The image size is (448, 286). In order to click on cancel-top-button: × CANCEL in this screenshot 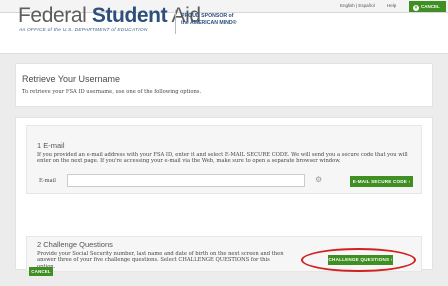, I will do `click(427, 6)`.